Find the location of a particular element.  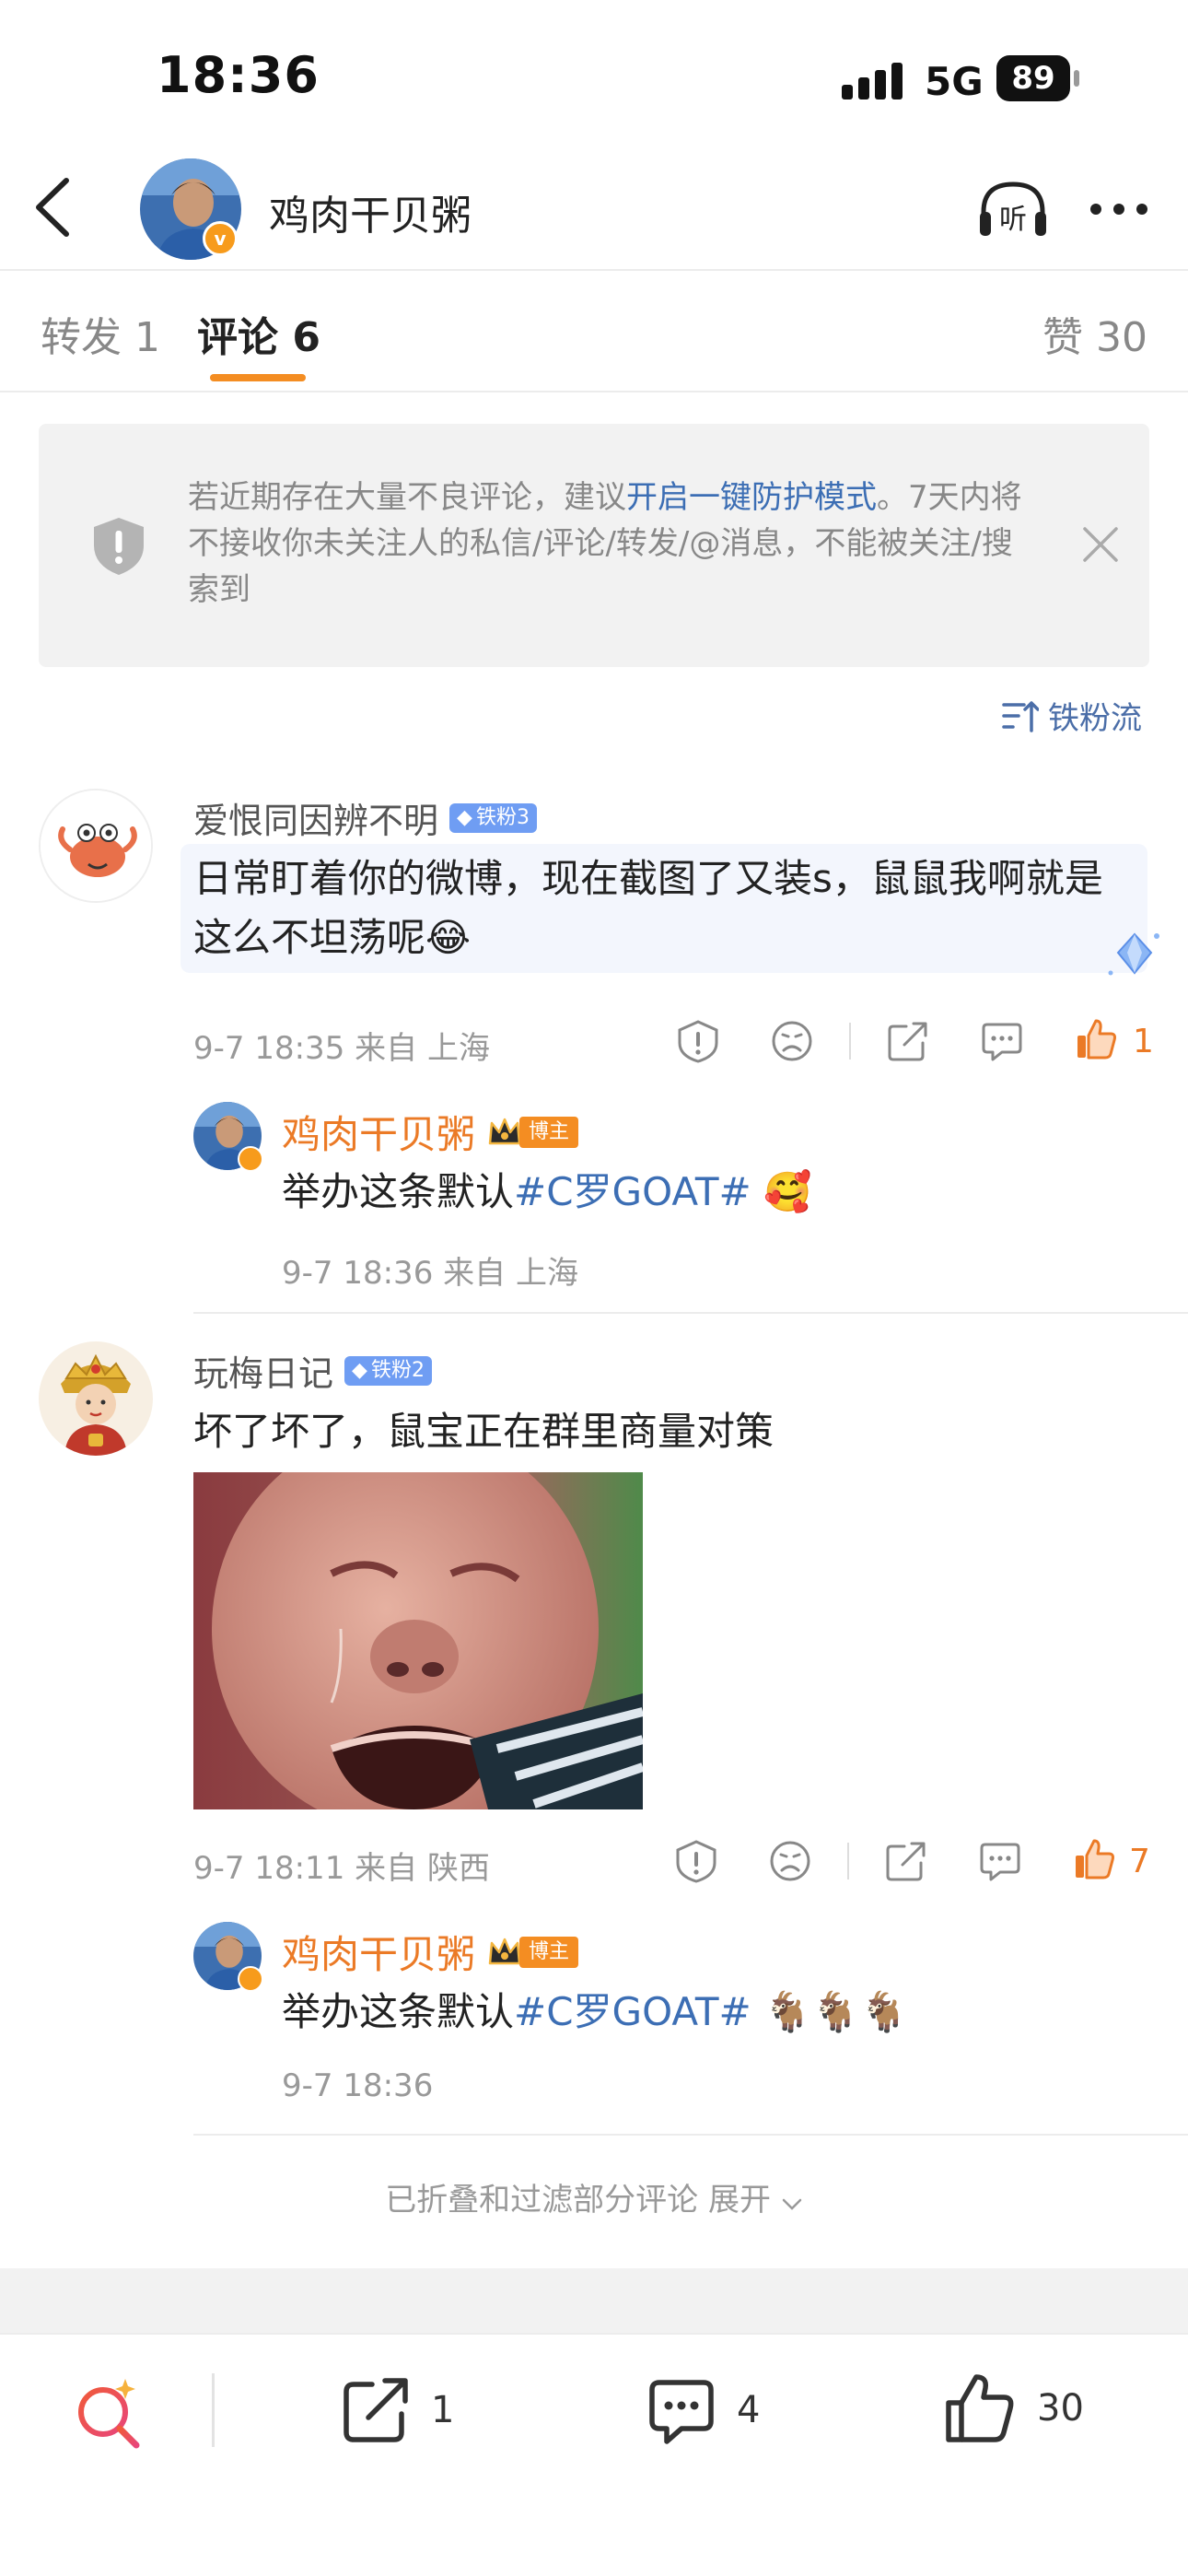

comment-text: 坏了坏了，鼠宝正在群里商量对策 is located at coordinates (484, 1431).